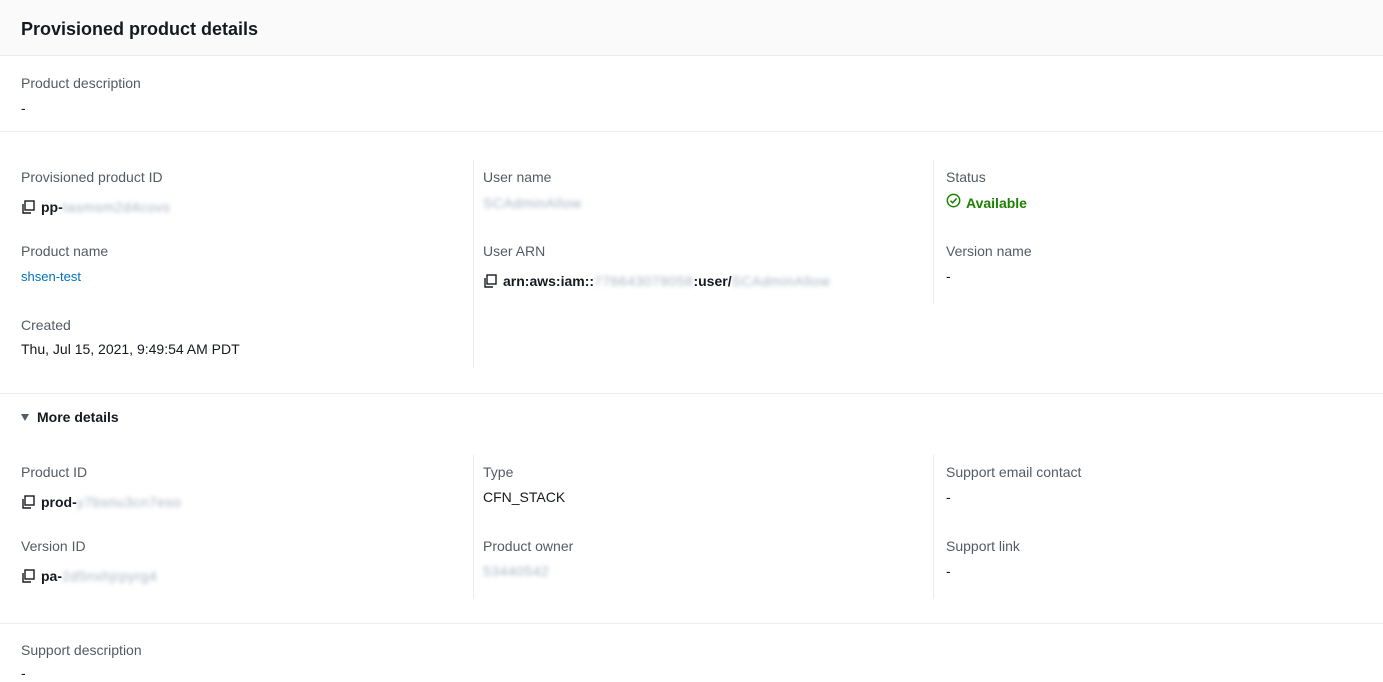  I want to click on provisioned-product-id-label: Provisioned product ID, so click(92, 177).